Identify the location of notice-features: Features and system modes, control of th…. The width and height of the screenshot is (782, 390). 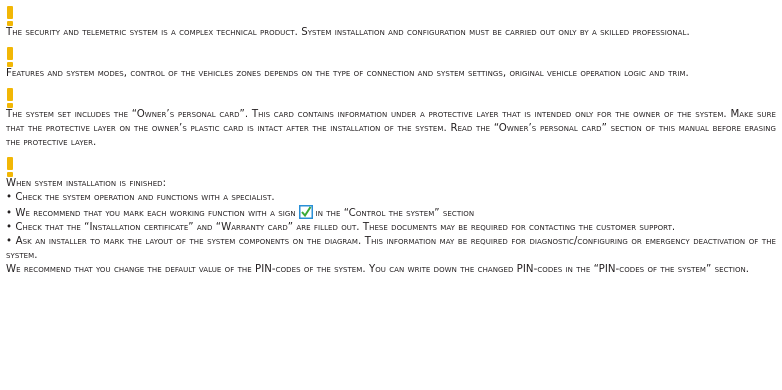
(391, 64).